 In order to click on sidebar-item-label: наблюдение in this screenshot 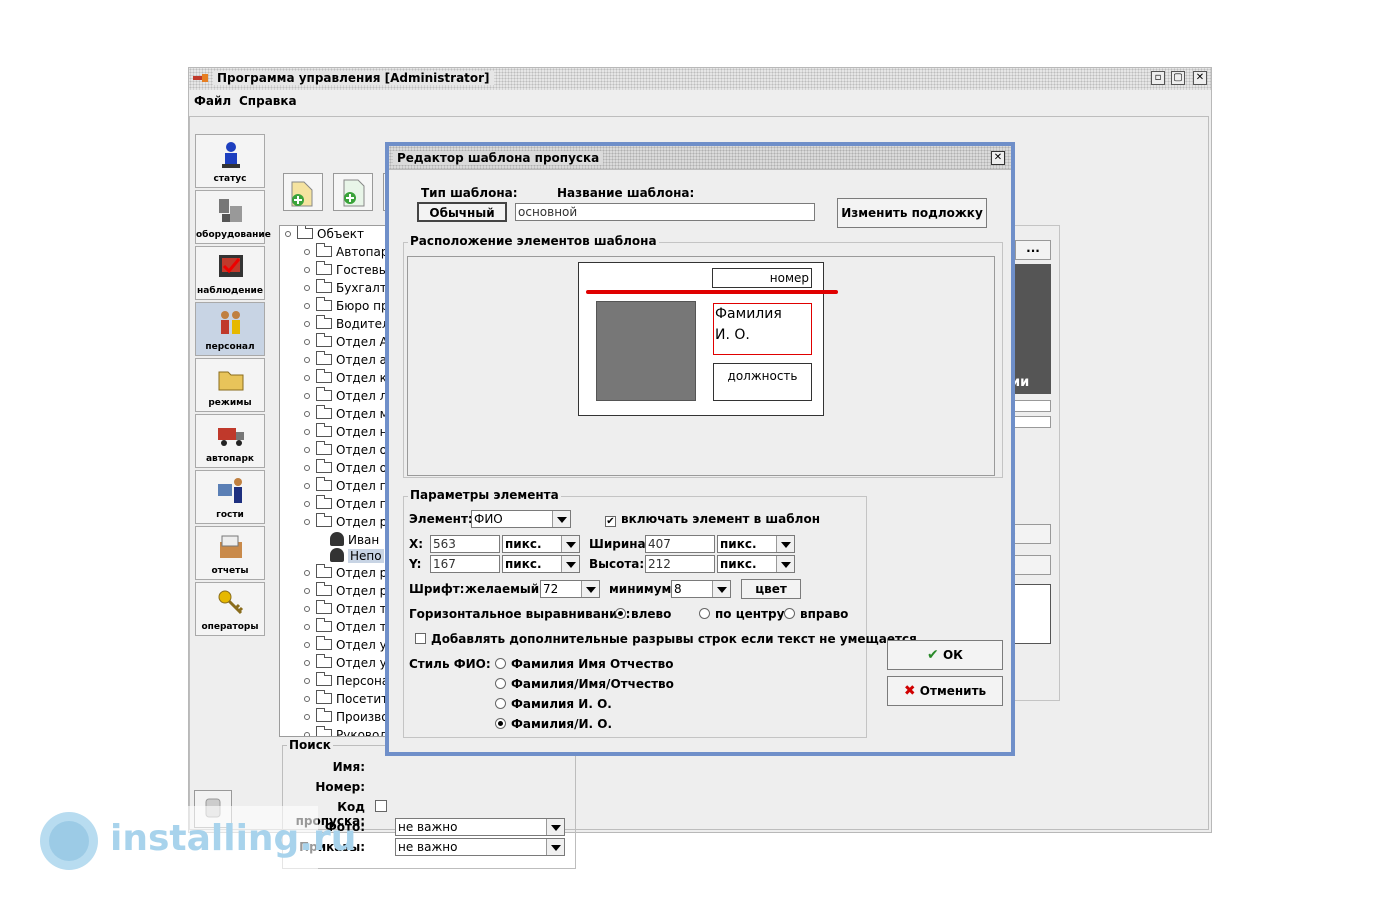, I will do `click(230, 291)`.